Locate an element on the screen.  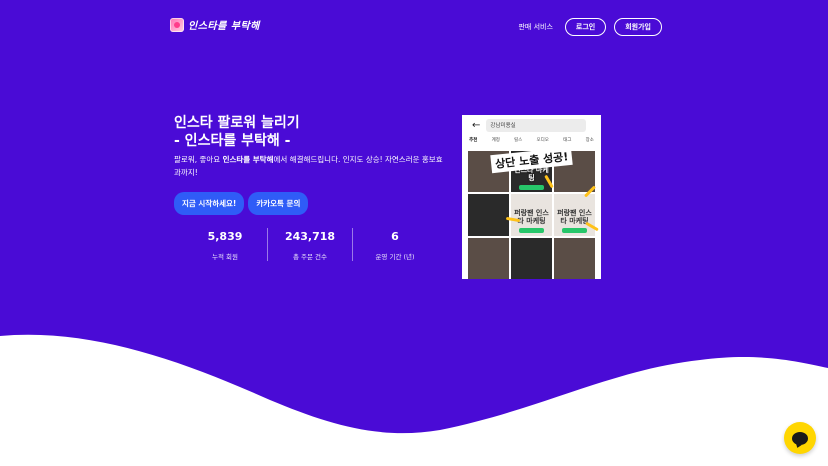
stat-label: 누적 회원 is located at coordinates (225, 257).